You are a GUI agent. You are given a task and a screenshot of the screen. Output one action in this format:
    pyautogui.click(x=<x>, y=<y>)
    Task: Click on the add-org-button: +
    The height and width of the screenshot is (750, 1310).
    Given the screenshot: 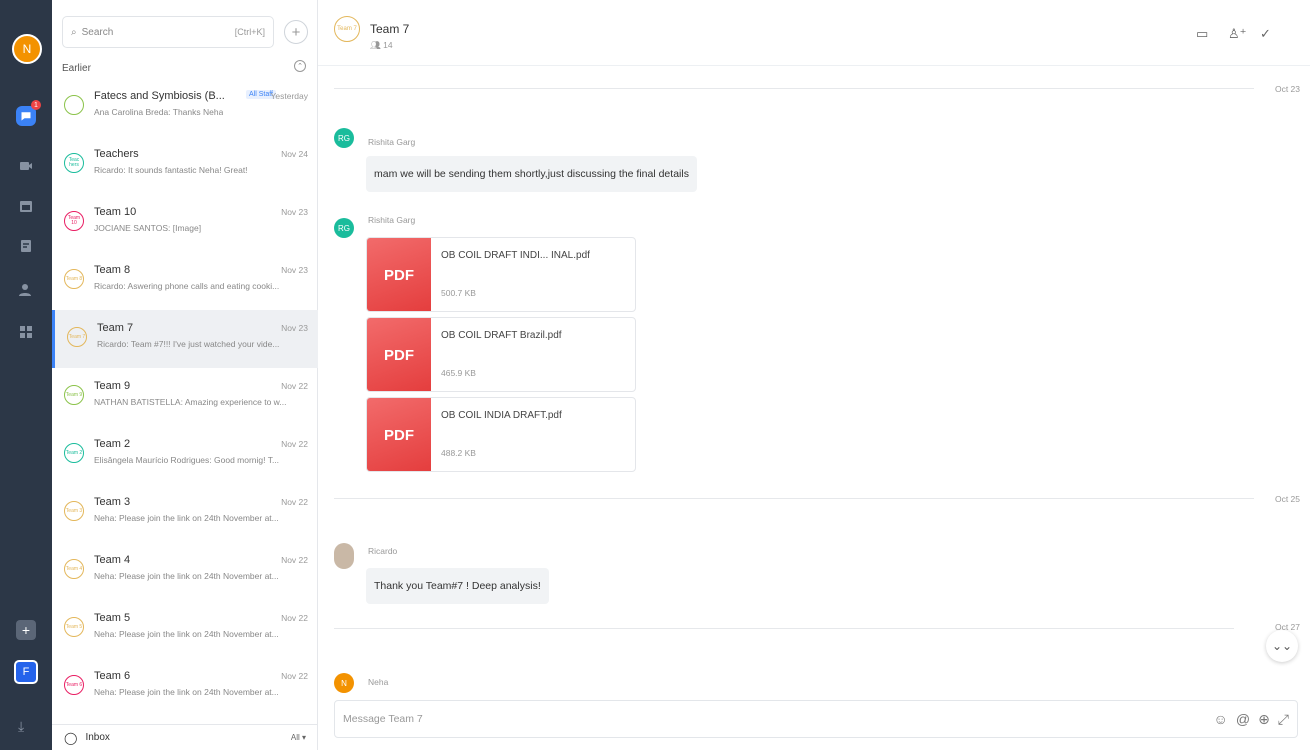 What is the action you would take?
    pyautogui.click(x=26, y=630)
    